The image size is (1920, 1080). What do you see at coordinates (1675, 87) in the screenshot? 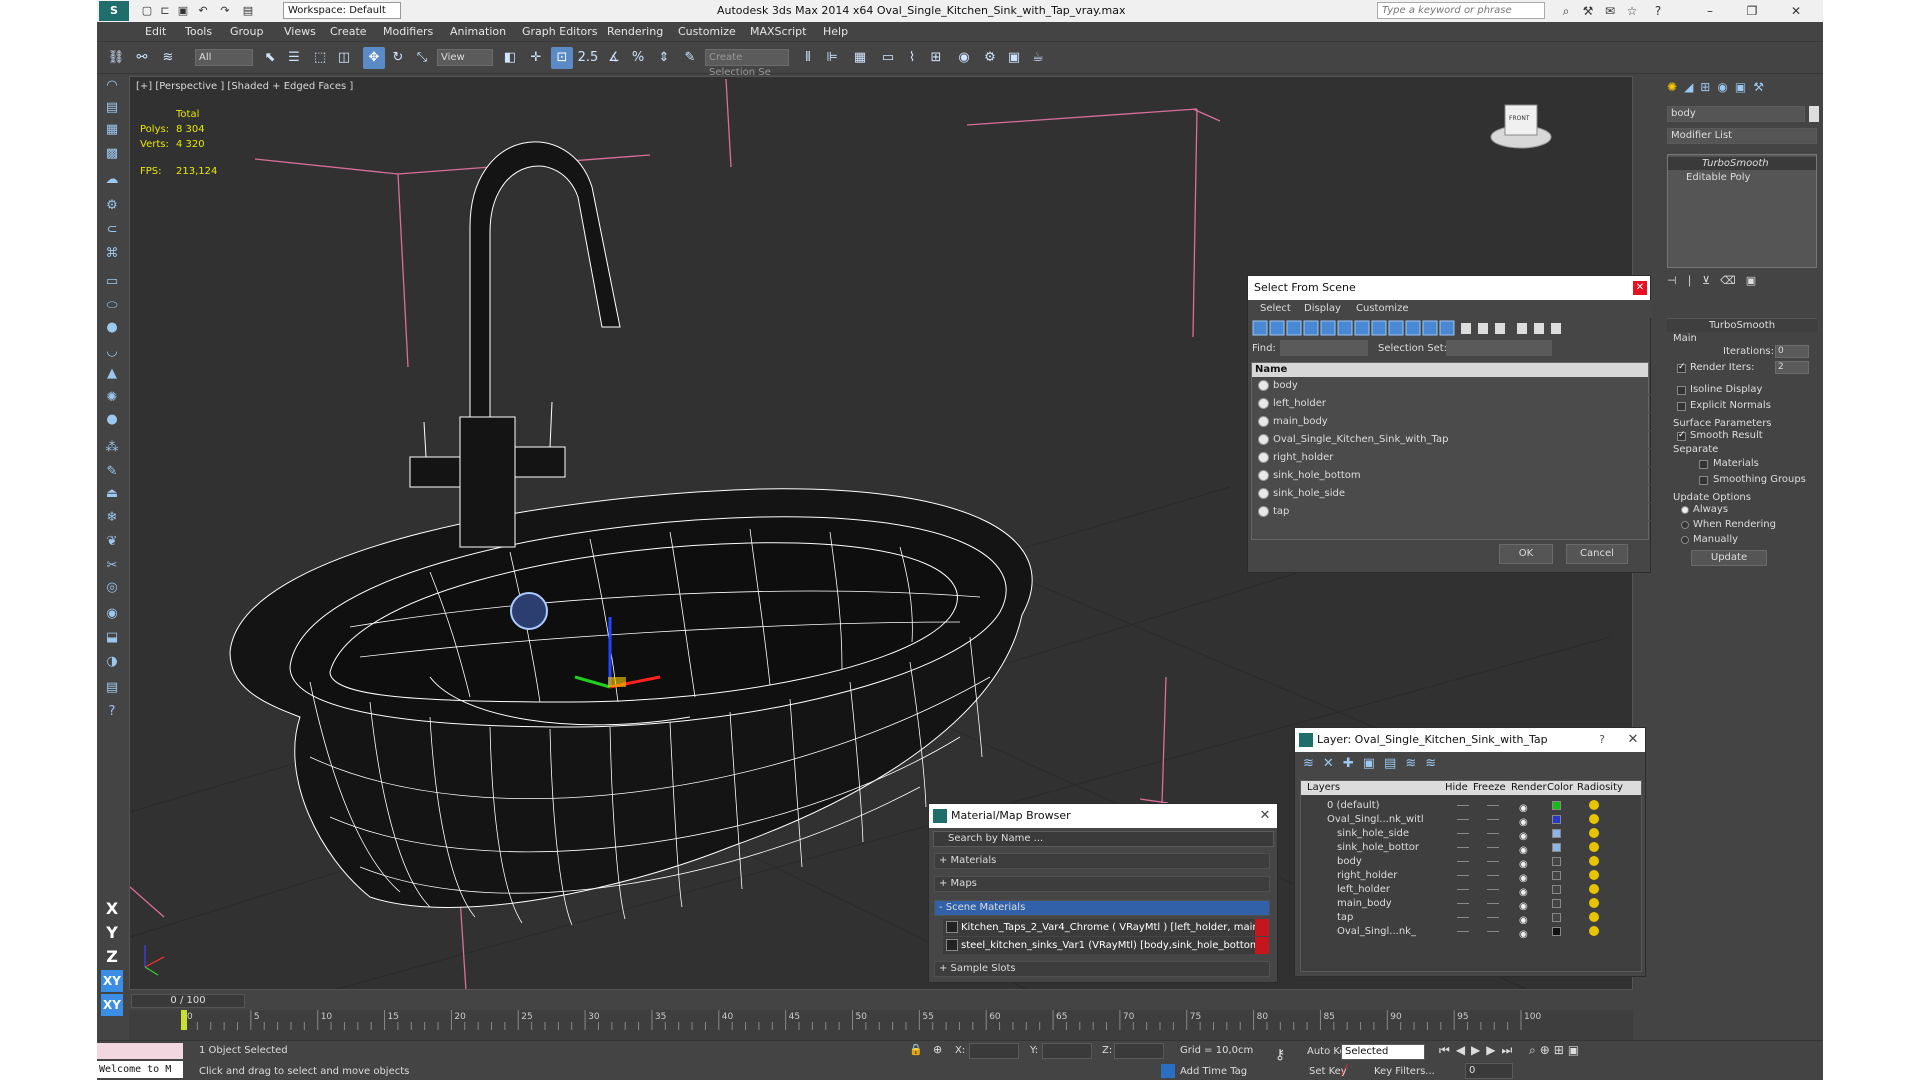
I see `create-tab-icon: ✺` at bounding box center [1675, 87].